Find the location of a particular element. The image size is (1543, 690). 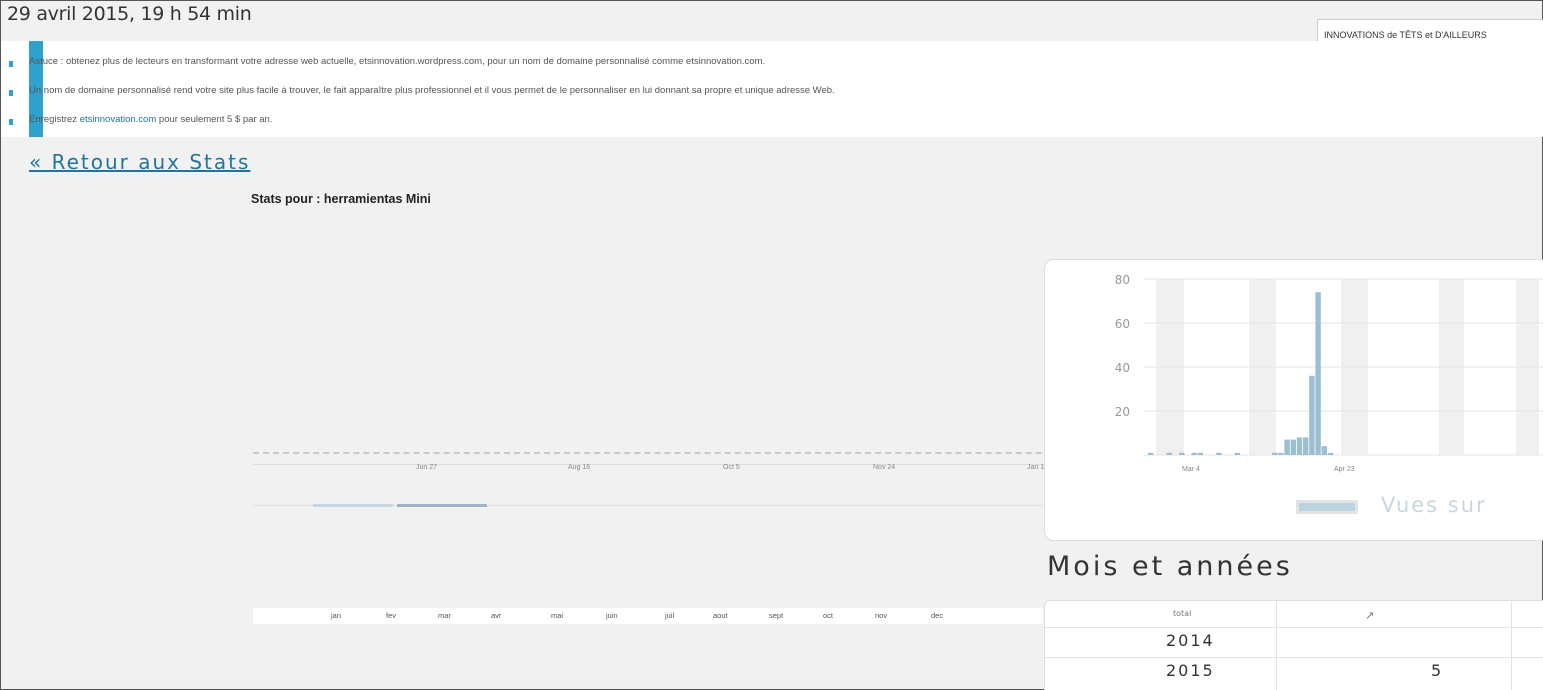

y-tick-label: 40 is located at coordinates (1122, 368).